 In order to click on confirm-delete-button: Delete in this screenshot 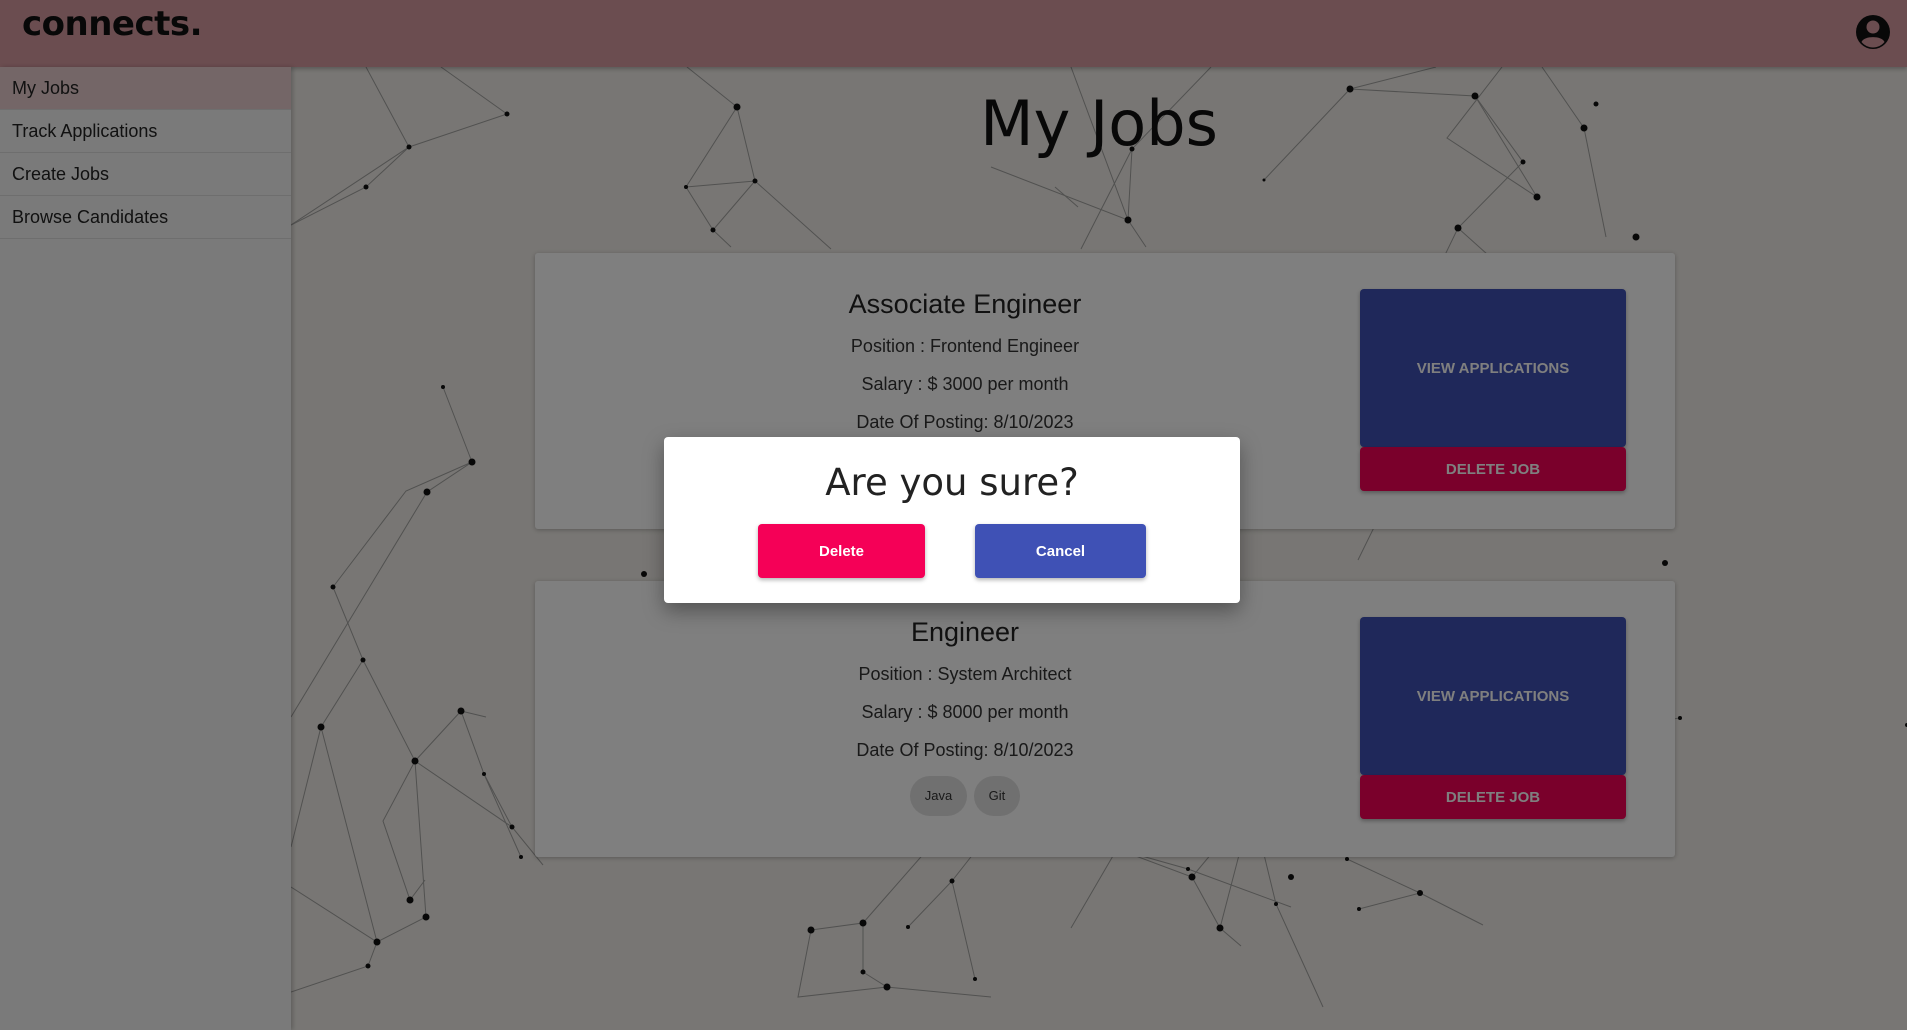, I will do `click(841, 551)`.